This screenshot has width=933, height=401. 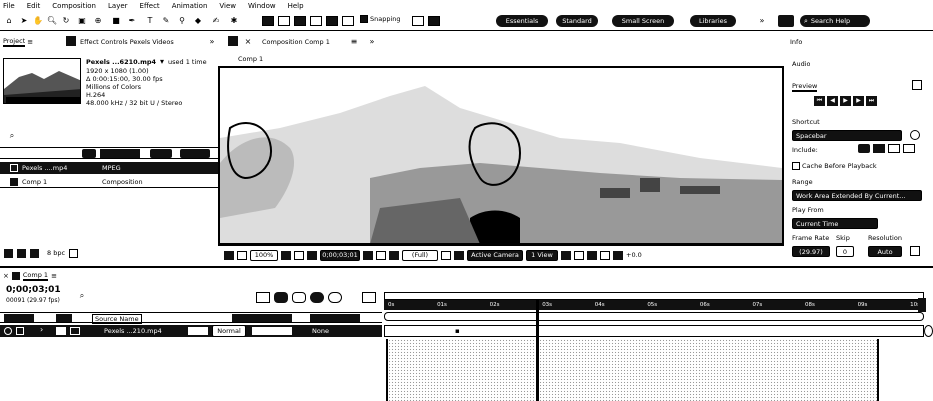 I want to click on camera-snapshot-icon, so click(x=368, y=255).